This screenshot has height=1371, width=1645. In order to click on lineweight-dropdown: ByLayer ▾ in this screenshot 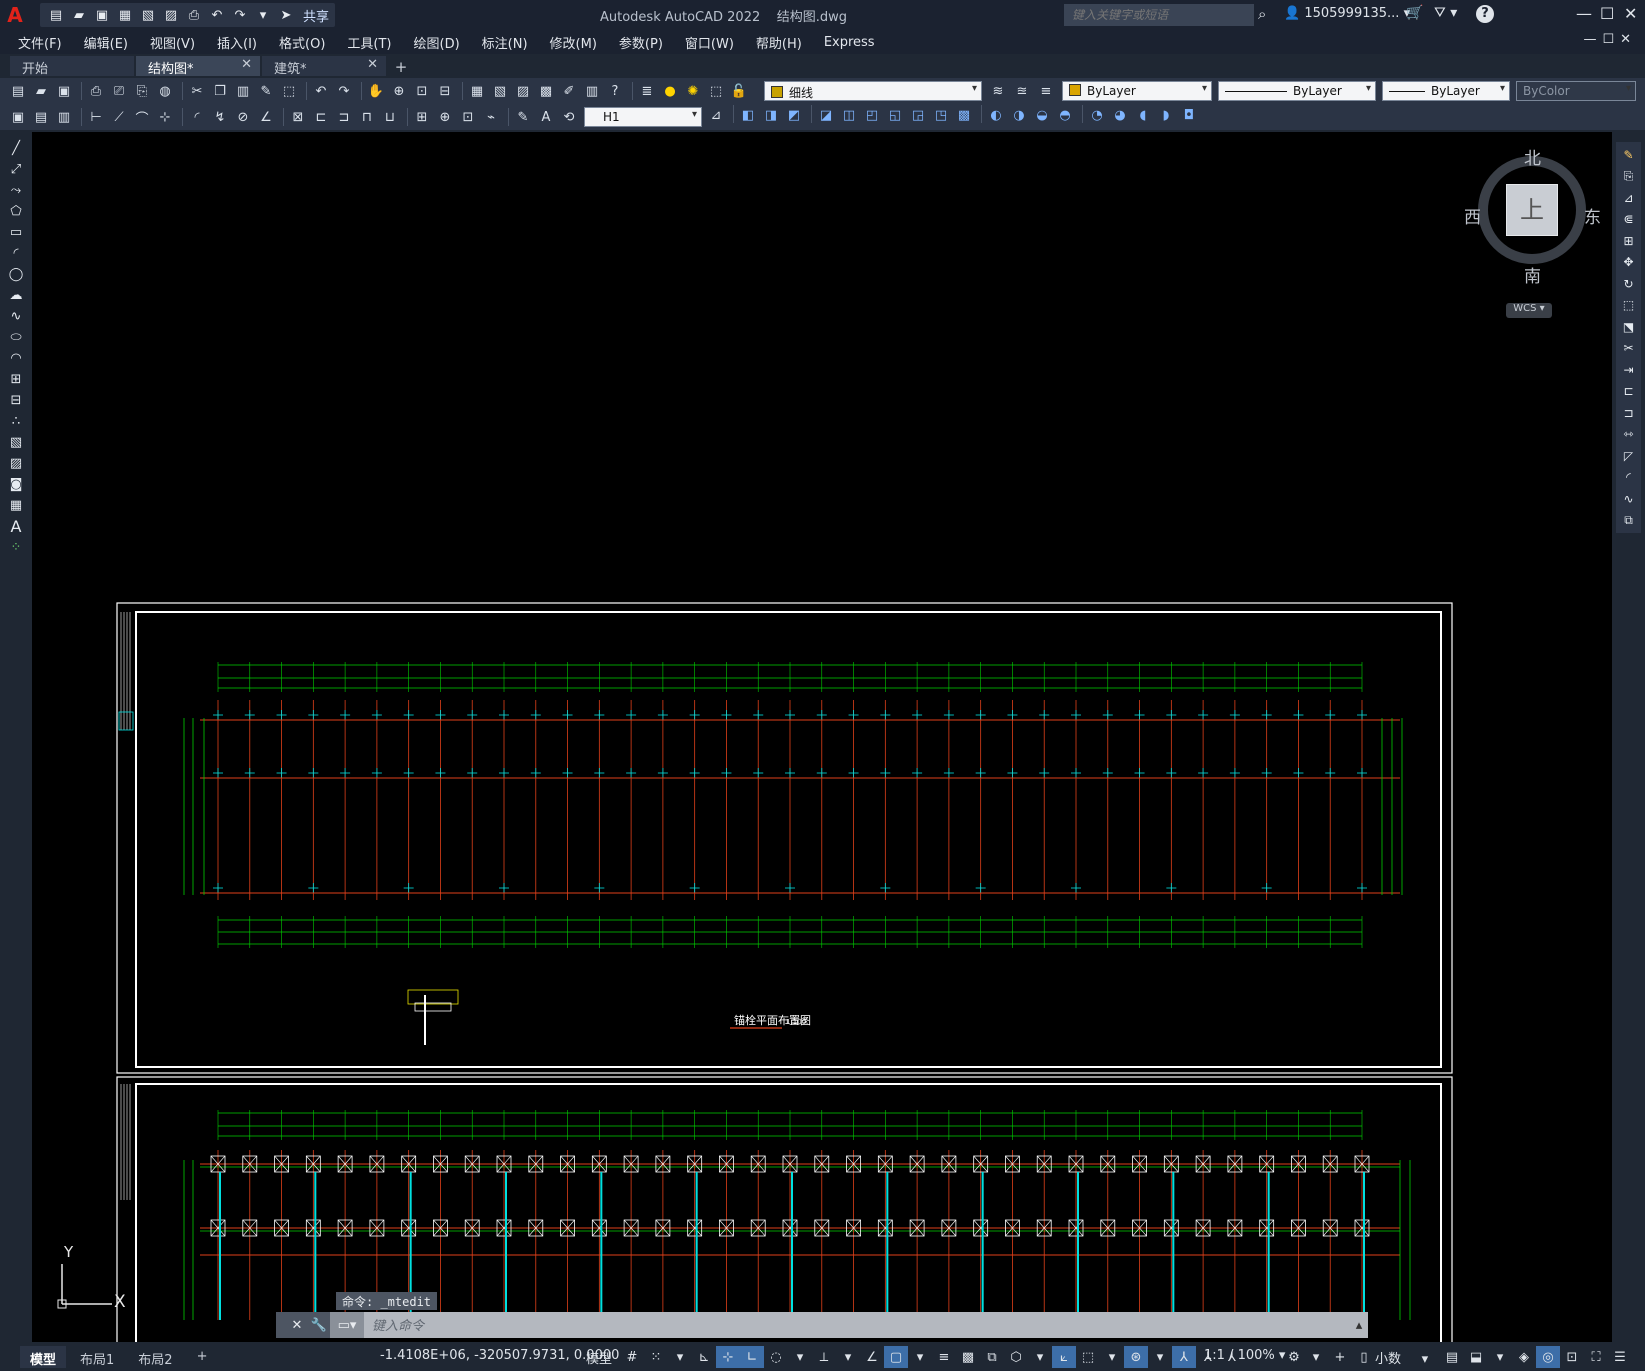, I will do `click(1446, 91)`.